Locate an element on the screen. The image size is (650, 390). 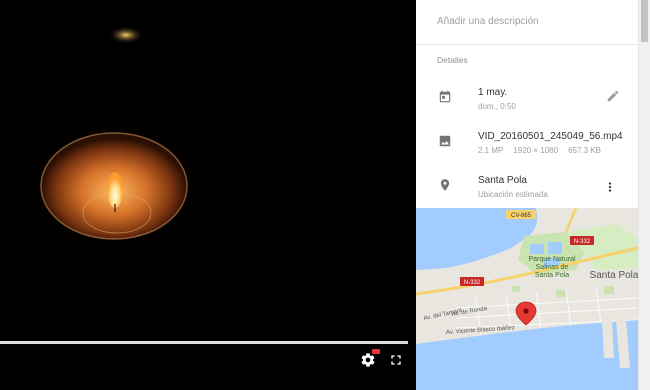
settings-button is located at coordinates (370, 358).